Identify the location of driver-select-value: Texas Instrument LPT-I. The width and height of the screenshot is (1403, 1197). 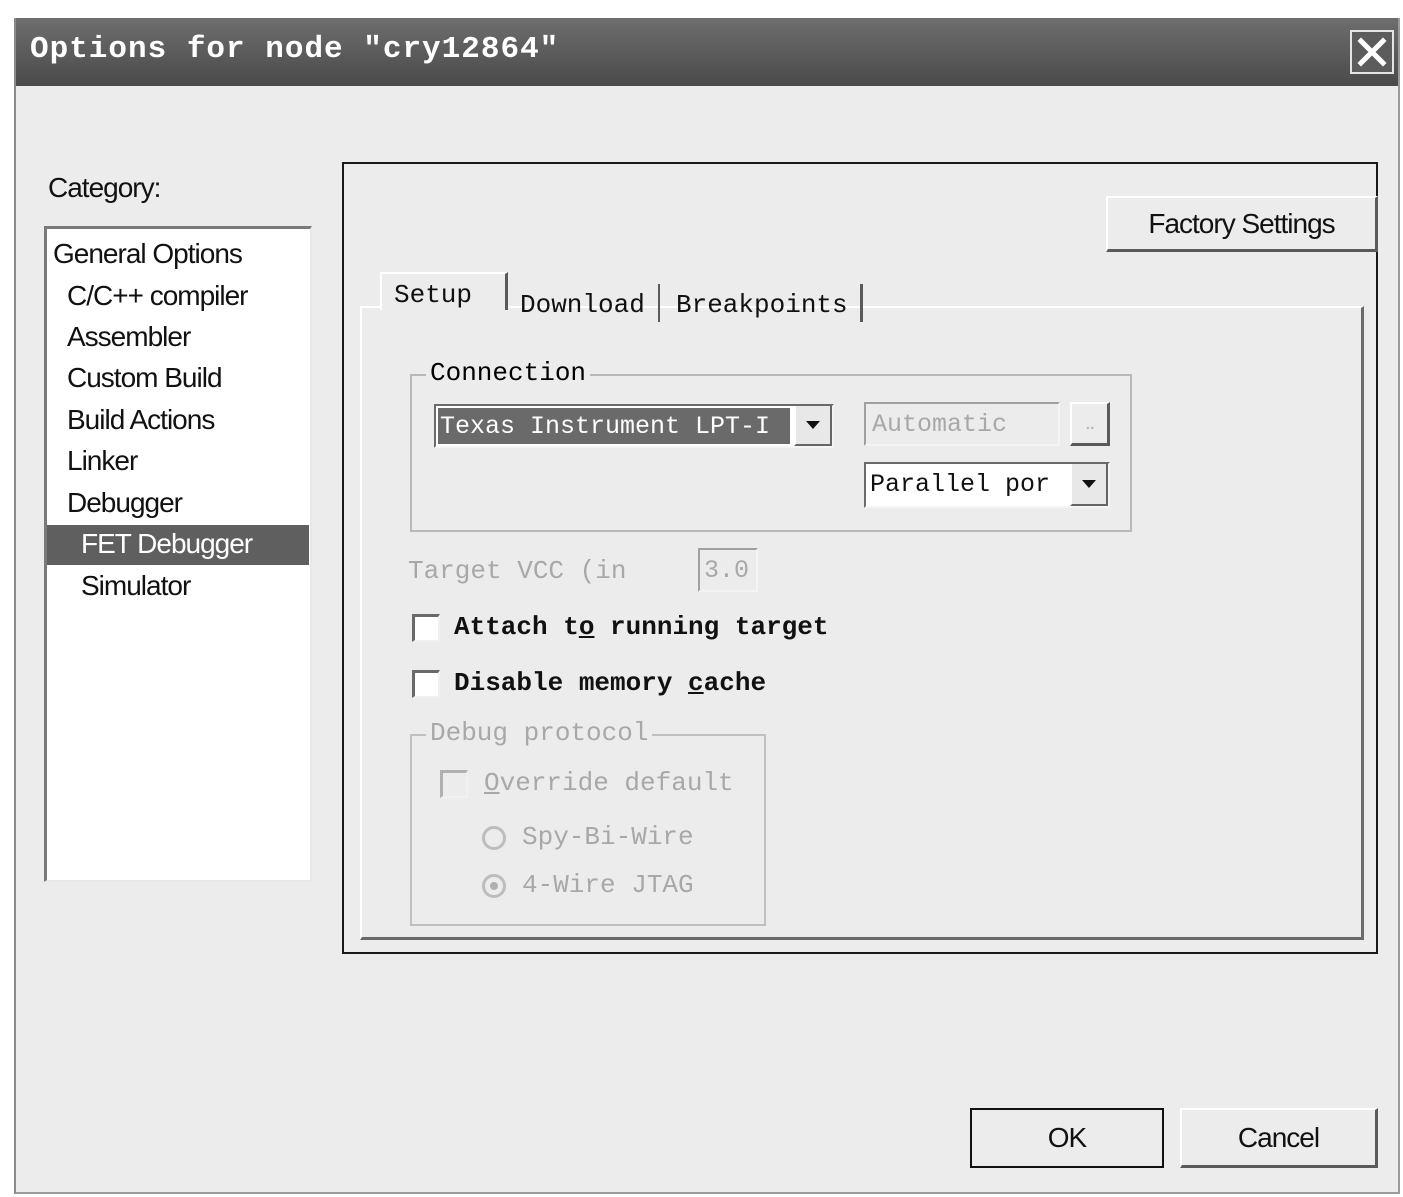
(605, 426).